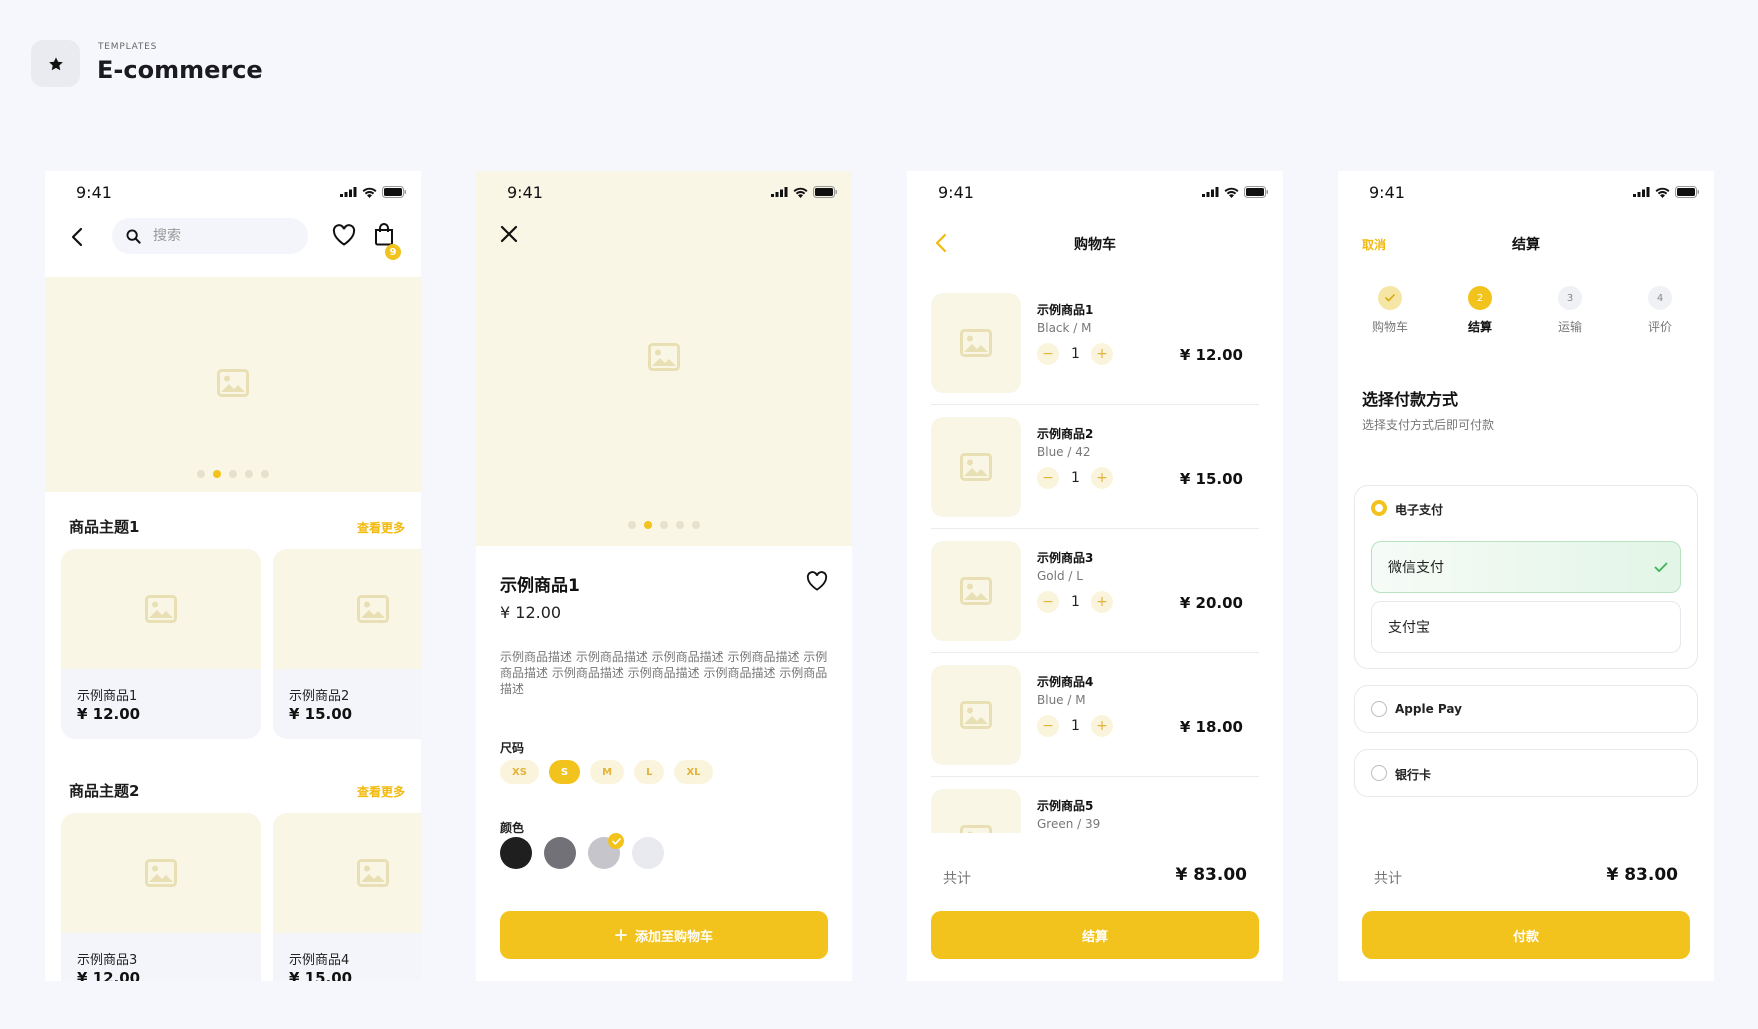 This screenshot has height=1029, width=1758. What do you see at coordinates (817, 581) in the screenshot?
I see `favorite-heart-icon` at bounding box center [817, 581].